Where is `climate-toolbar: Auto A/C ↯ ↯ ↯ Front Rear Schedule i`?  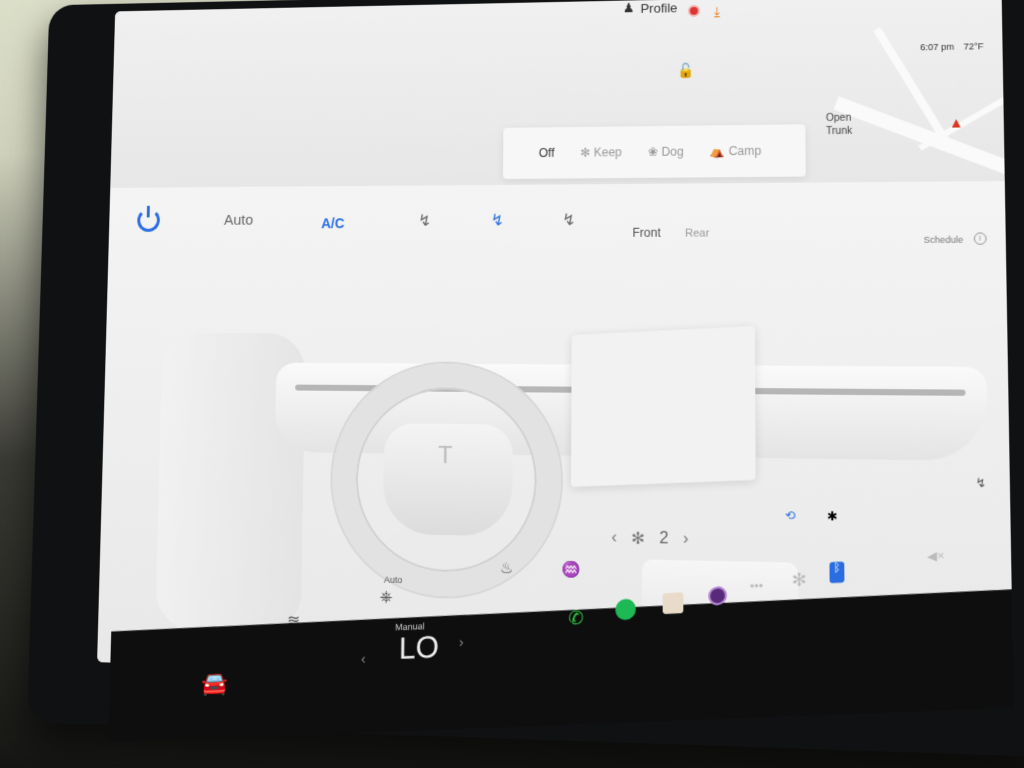 climate-toolbar: Auto A/C ↯ ↯ ↯ Front Rear Schedule i is located at coordinates (557, 221).